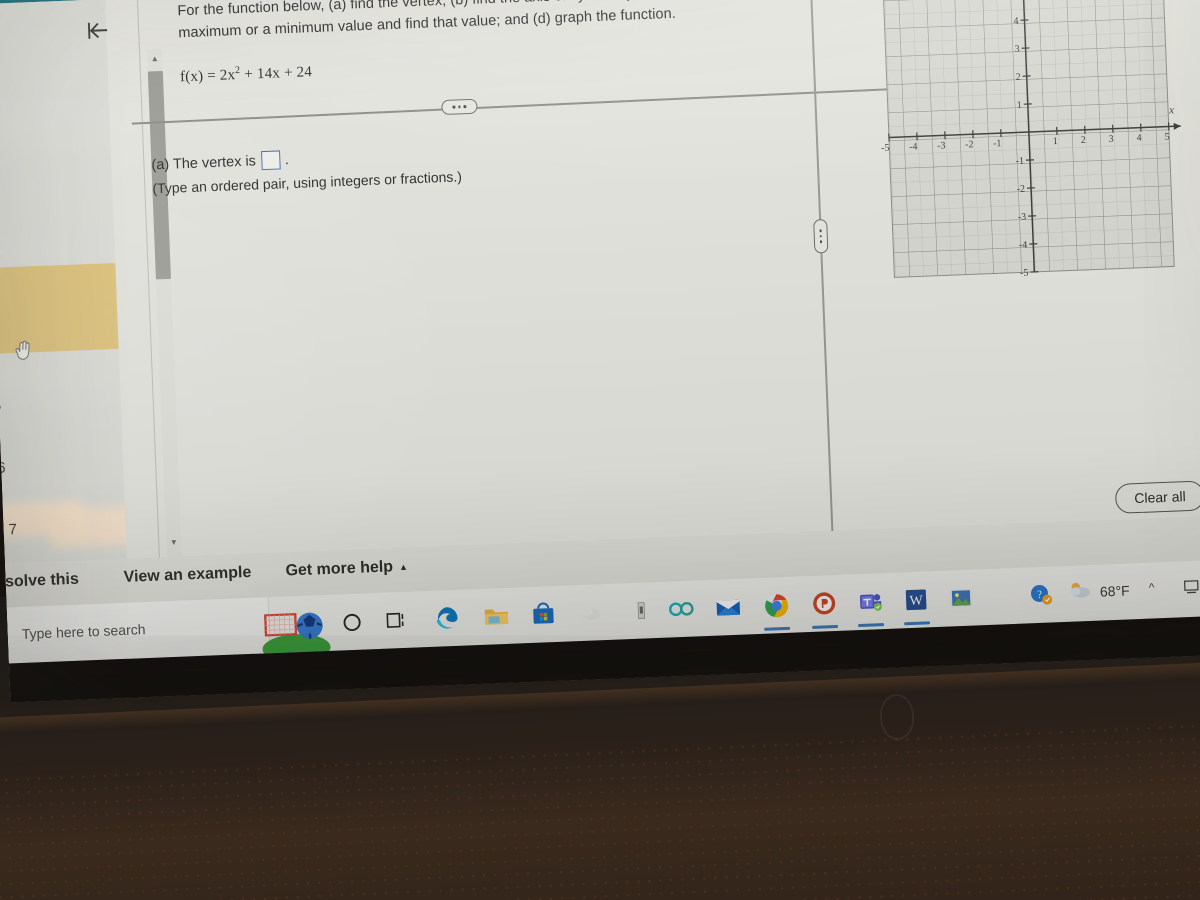 The image size is (1200, 900). Describe the element at coordinates (543, 614) in the screenshot. I see `microsoft-store-icon` at that location.